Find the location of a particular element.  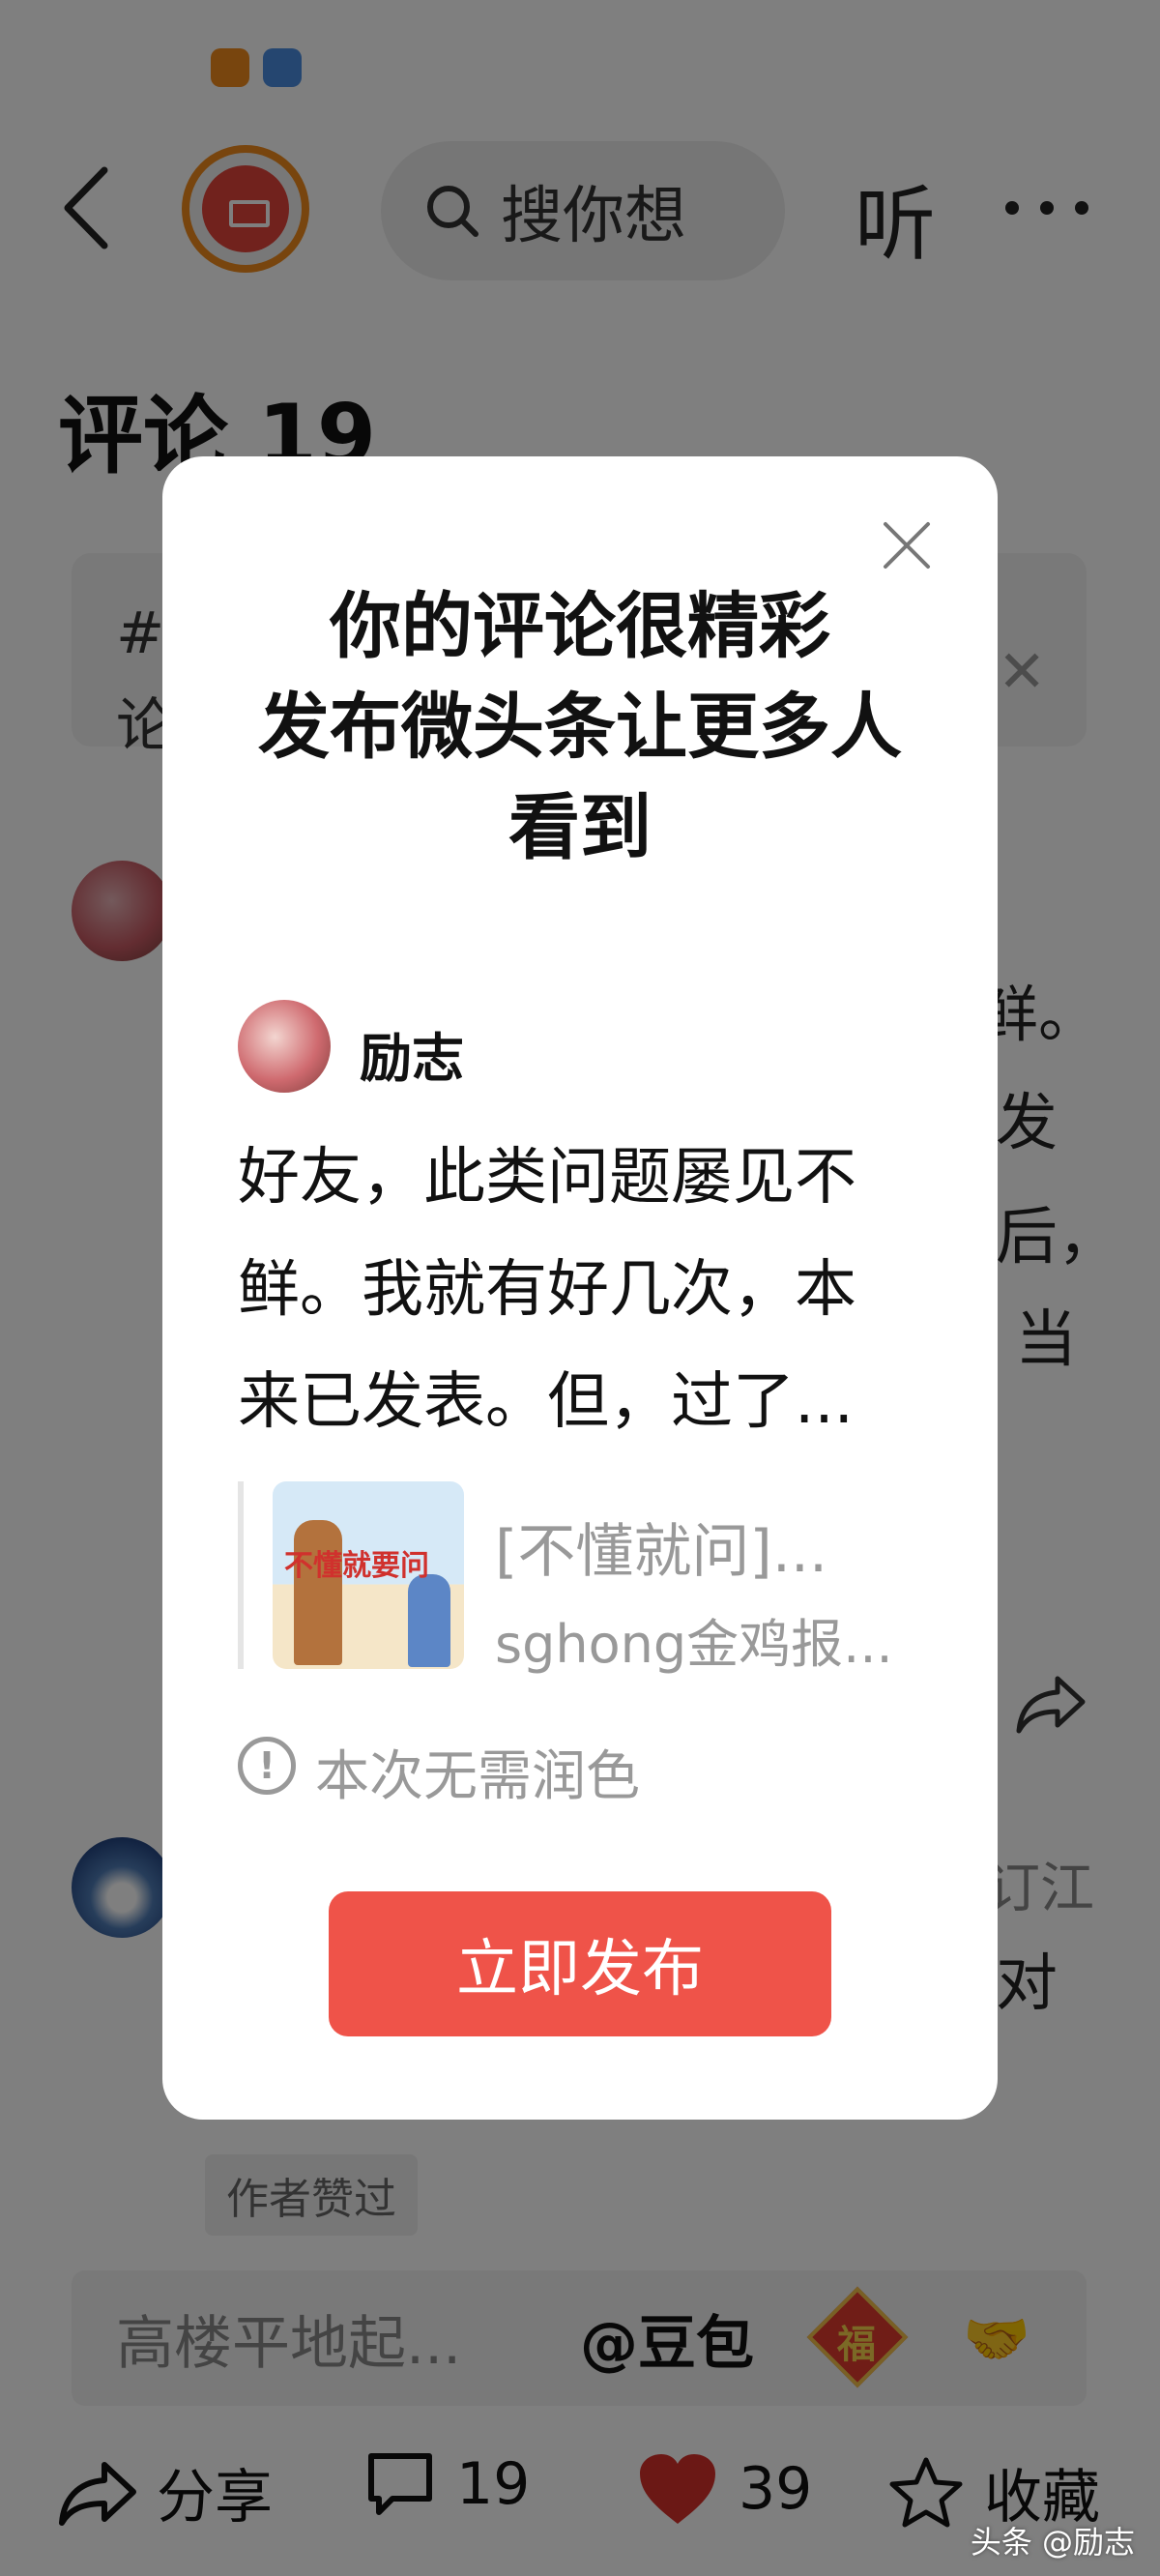

quoted-article-thumbnail: 不懂就要问 is located at coordinates (369, 1575).